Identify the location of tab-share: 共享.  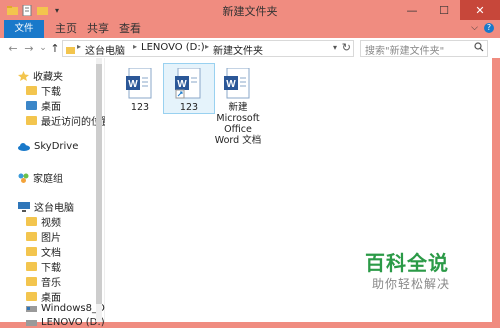
(98, 29).